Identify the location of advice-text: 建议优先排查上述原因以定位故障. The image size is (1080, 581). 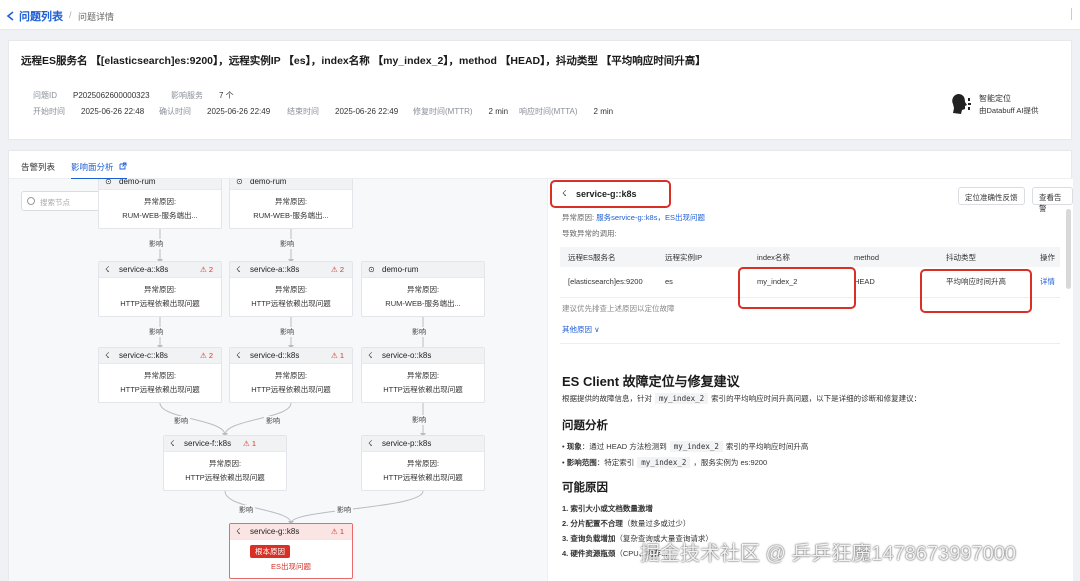
(618, 308).